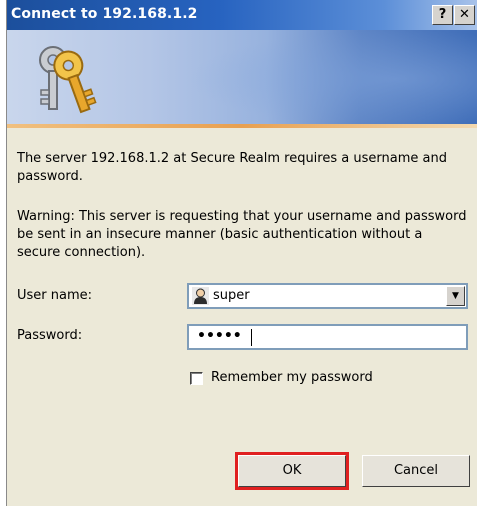 The image size is (477, 506). What do you see at coordinates (231, 295) in the screenshot?
I see `username-value: super` at bounding box center [231, 295].